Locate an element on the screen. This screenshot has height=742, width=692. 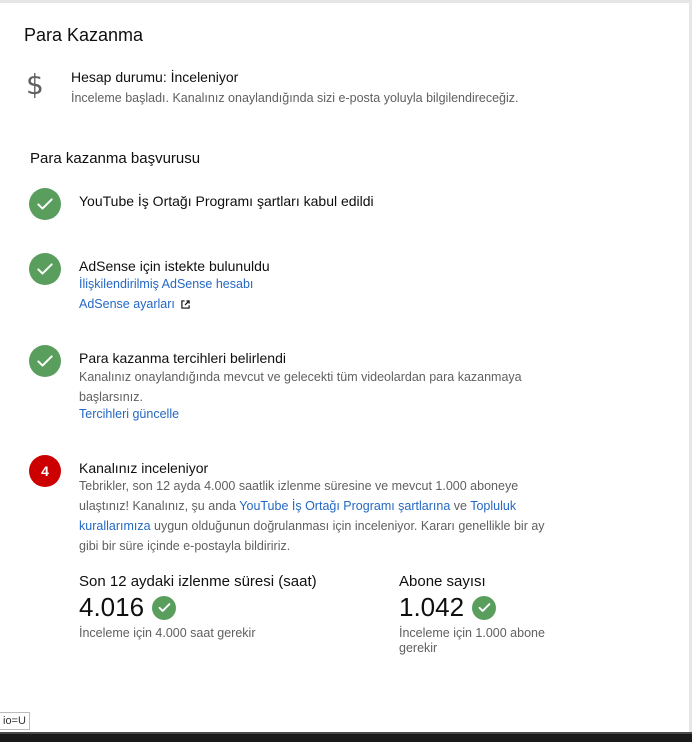
step-4-title: Kanalınız inceleniyor is located at coordinates (144, 468).